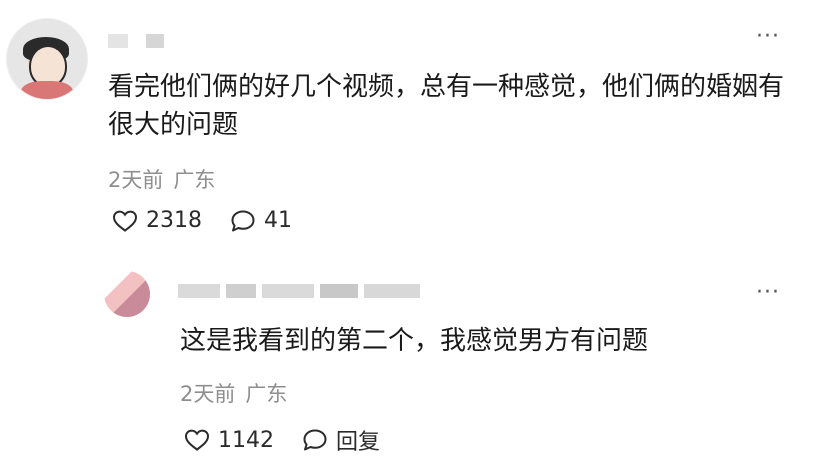 The height and width of the screenshot is (472, 822). Describe the element at coordinates (266, 394) in the screenshot. I see `reply-location: 广东` at that location.